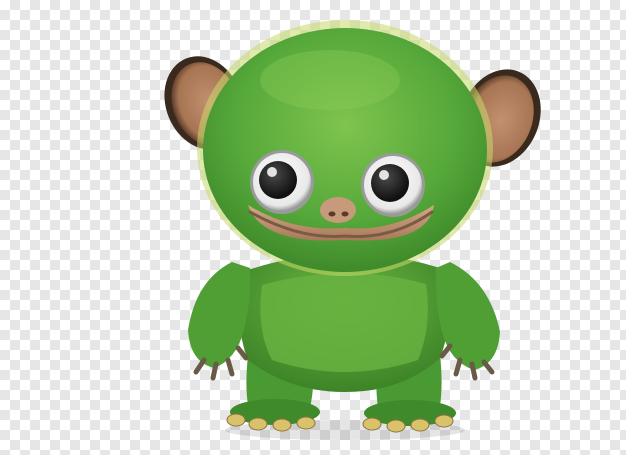 The image size is (626, 455). What do you see at coordinates (344, 322) in the screenshot?
I see `belly-fur` at bounding box center [344, 322].